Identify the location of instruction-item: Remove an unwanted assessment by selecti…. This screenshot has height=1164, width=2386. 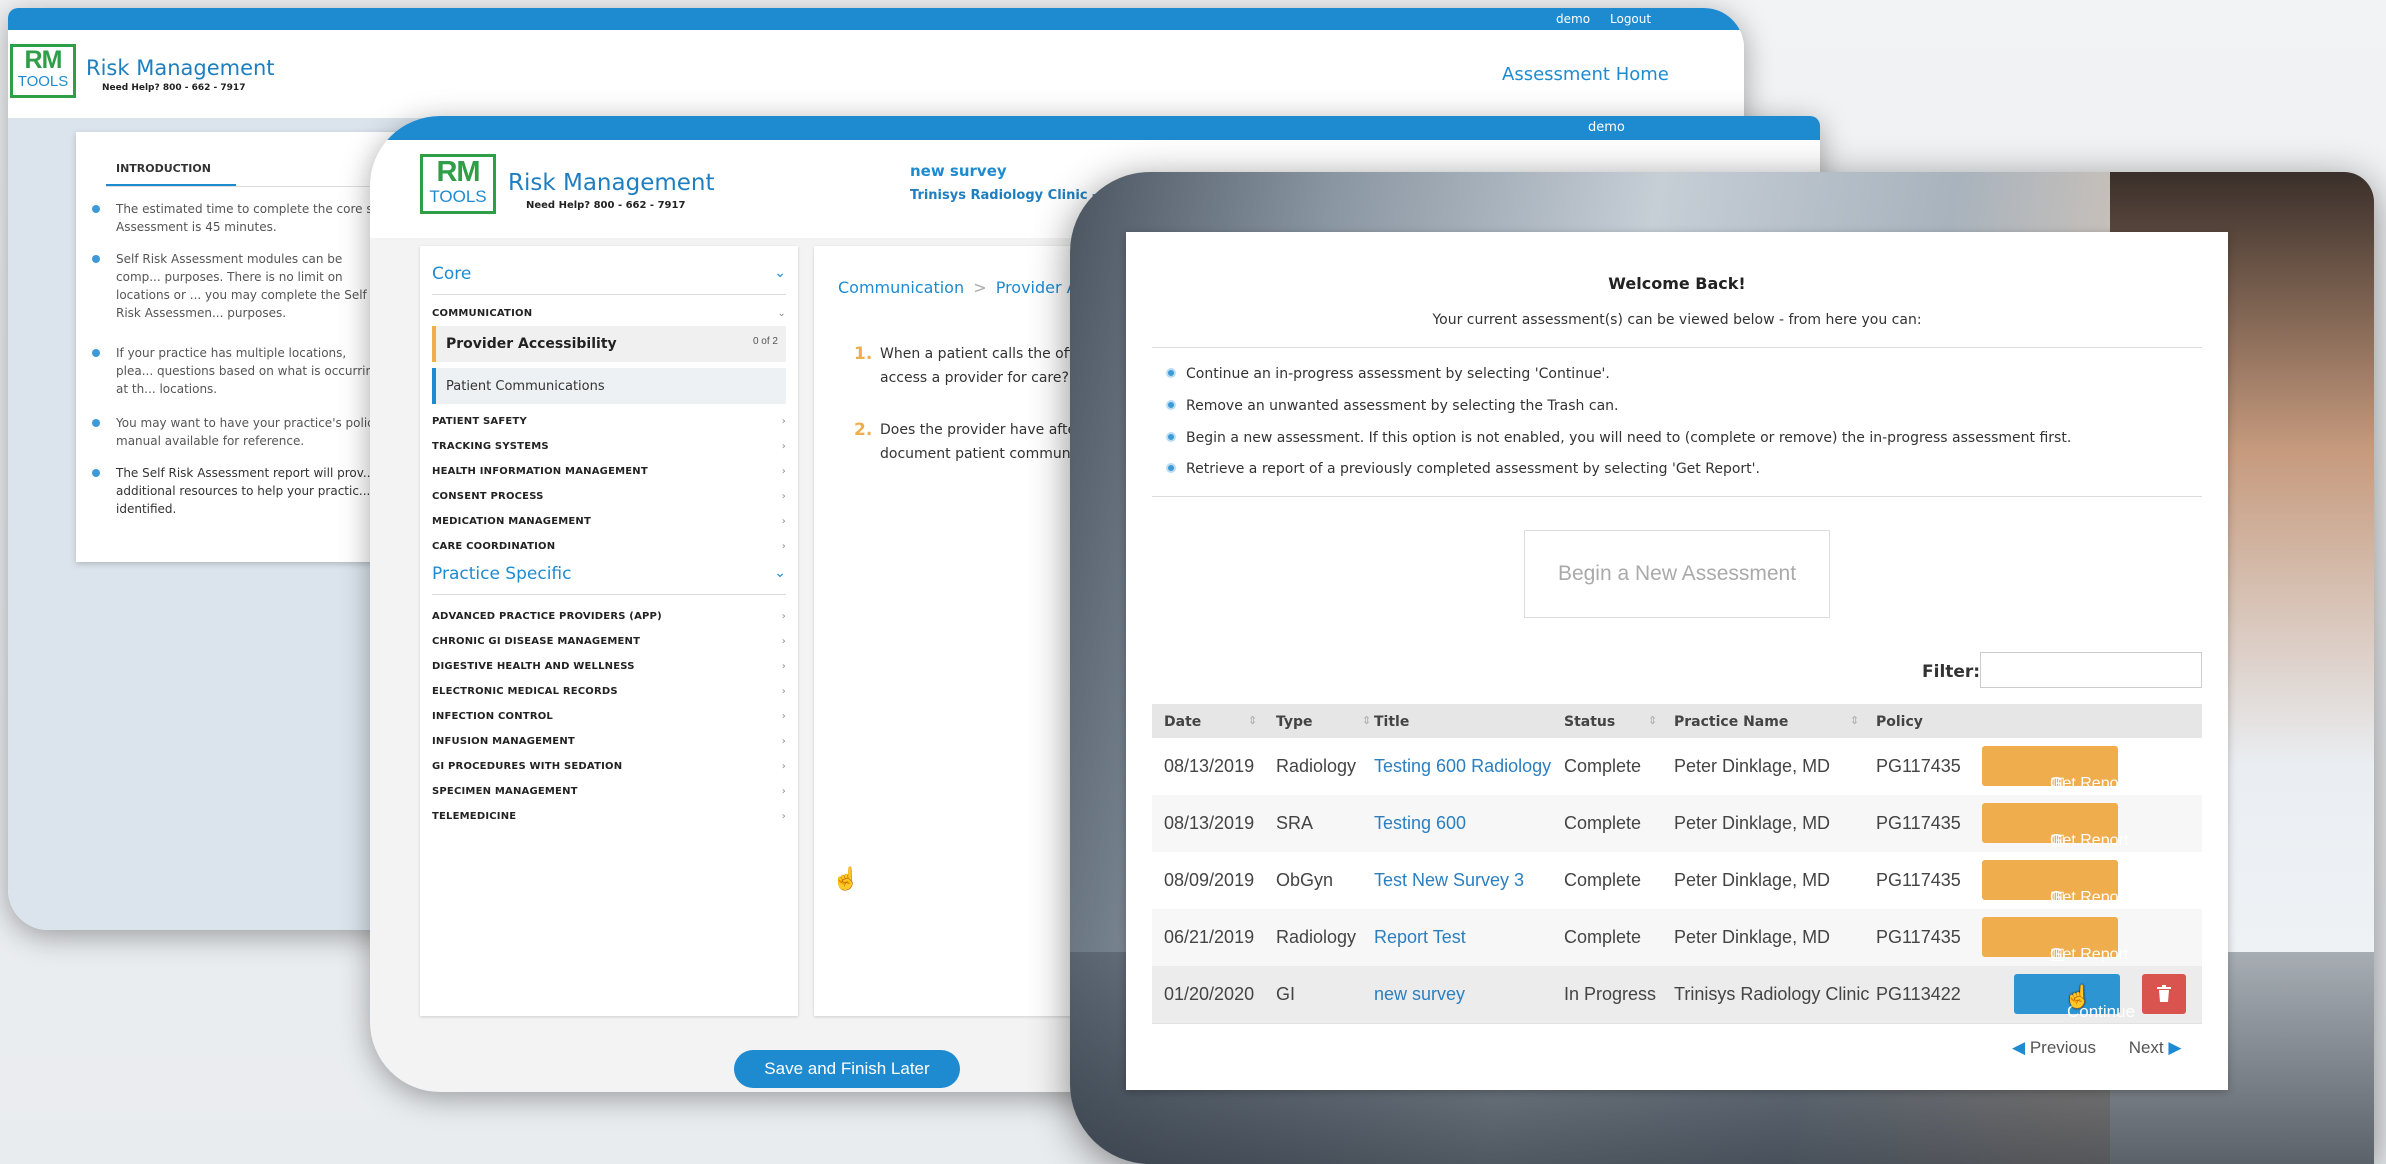
(1392, 406).